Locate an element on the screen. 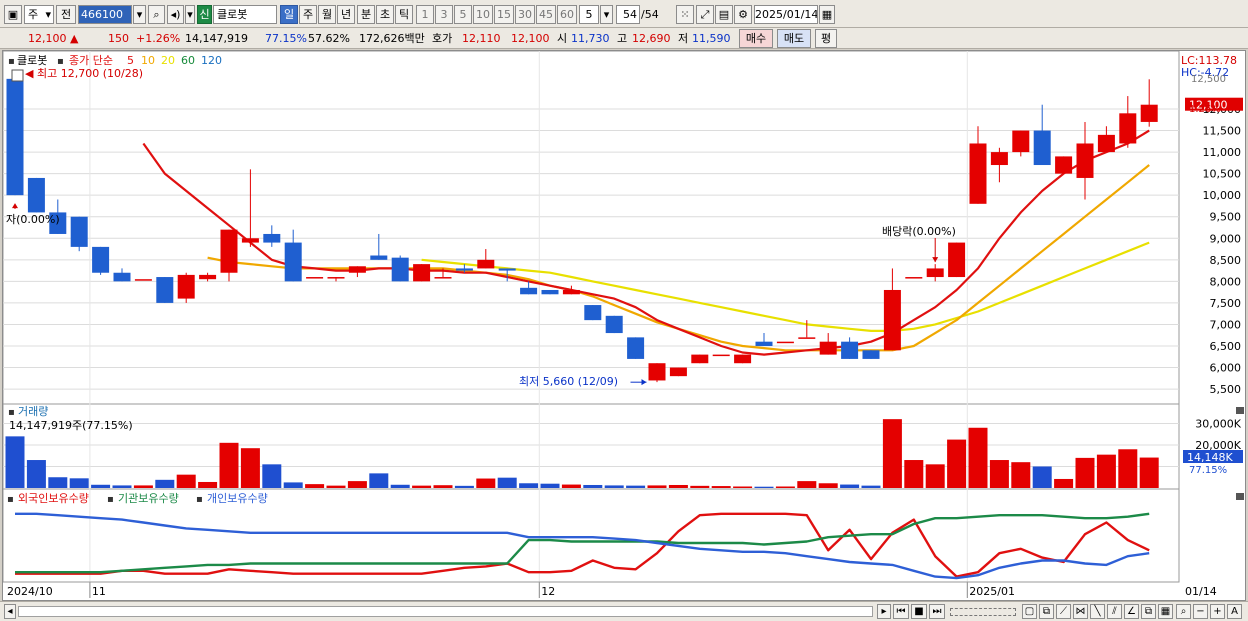  fibo-tool-icon: ⋈ is located at coordinates (1080, 611).